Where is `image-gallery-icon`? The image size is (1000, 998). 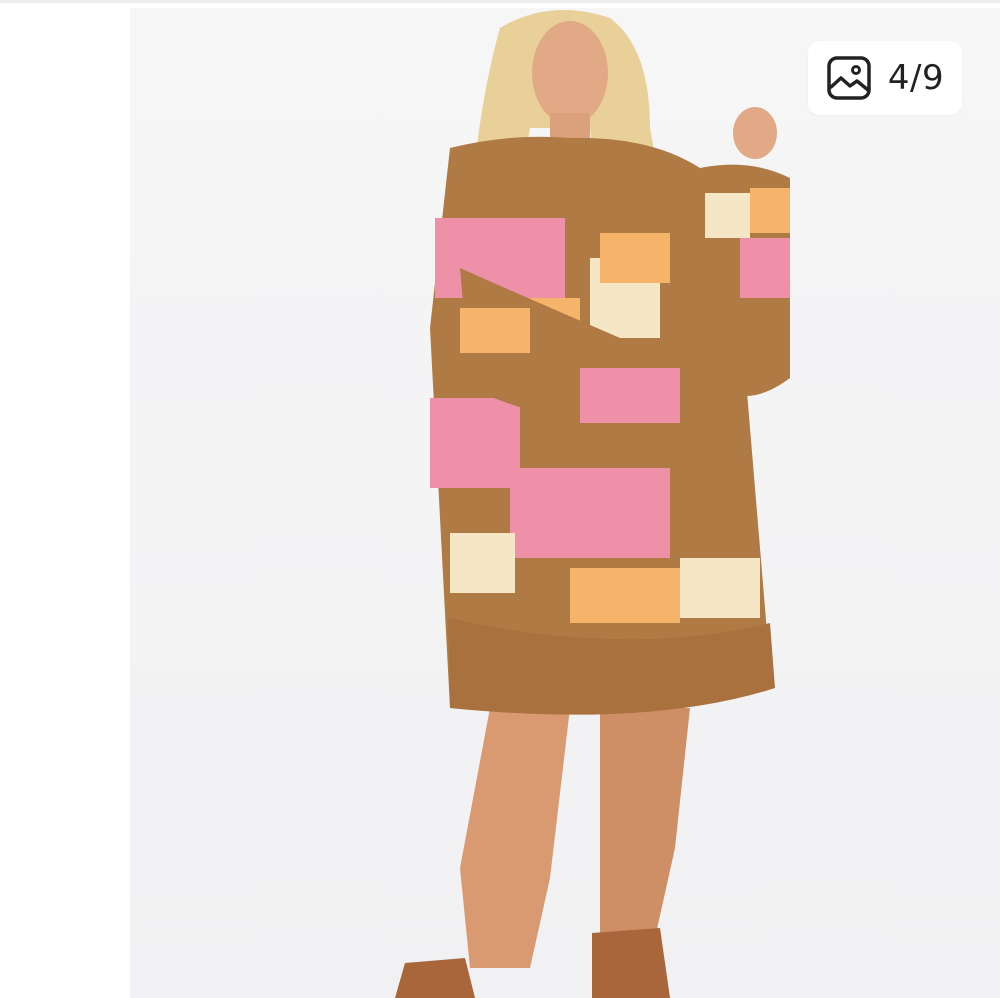
image-gallery-icon is located at coordinates (849, 78).